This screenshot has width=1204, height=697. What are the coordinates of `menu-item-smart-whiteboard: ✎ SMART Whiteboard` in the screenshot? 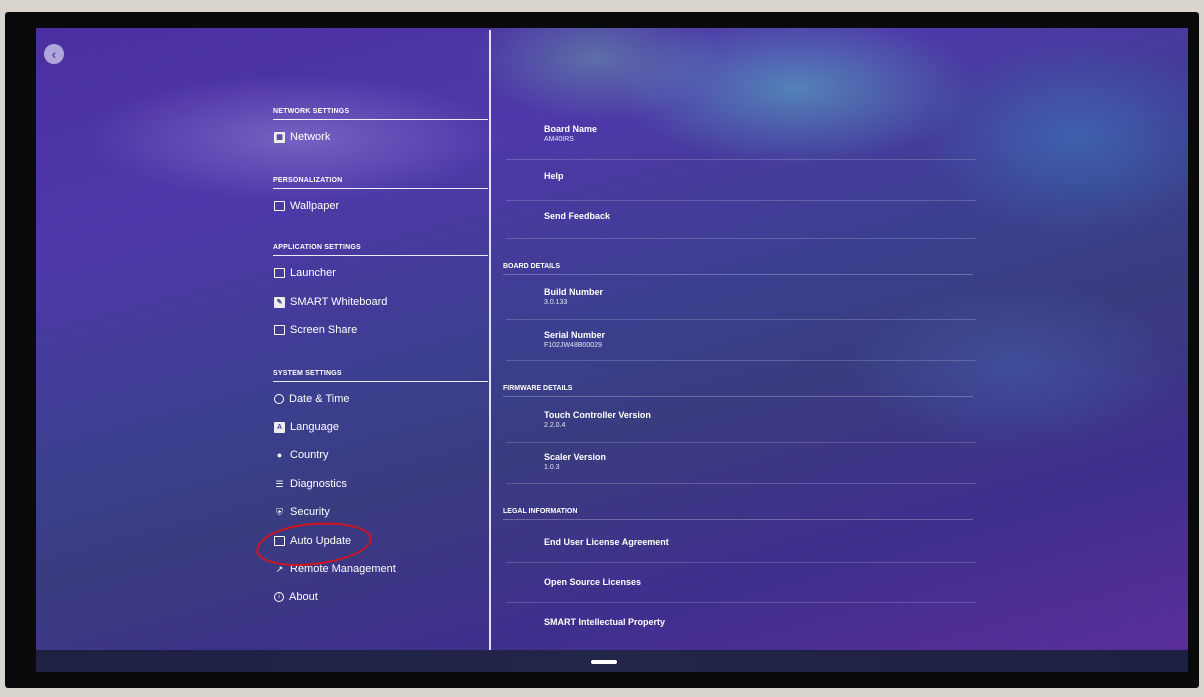 It's located at (379, 302).